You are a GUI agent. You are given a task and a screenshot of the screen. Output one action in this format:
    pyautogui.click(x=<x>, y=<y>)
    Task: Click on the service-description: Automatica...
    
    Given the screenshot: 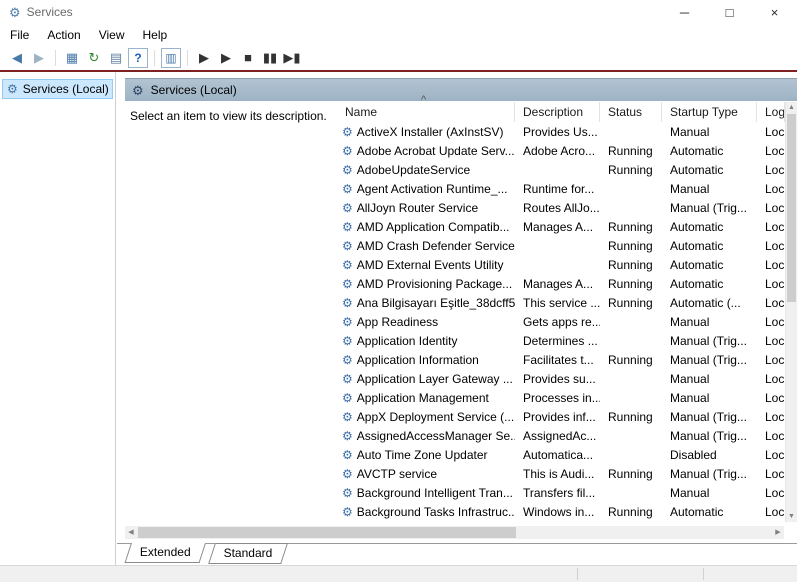 What is the action you would take?
    pyautogui.click(x=558, y=454)
    